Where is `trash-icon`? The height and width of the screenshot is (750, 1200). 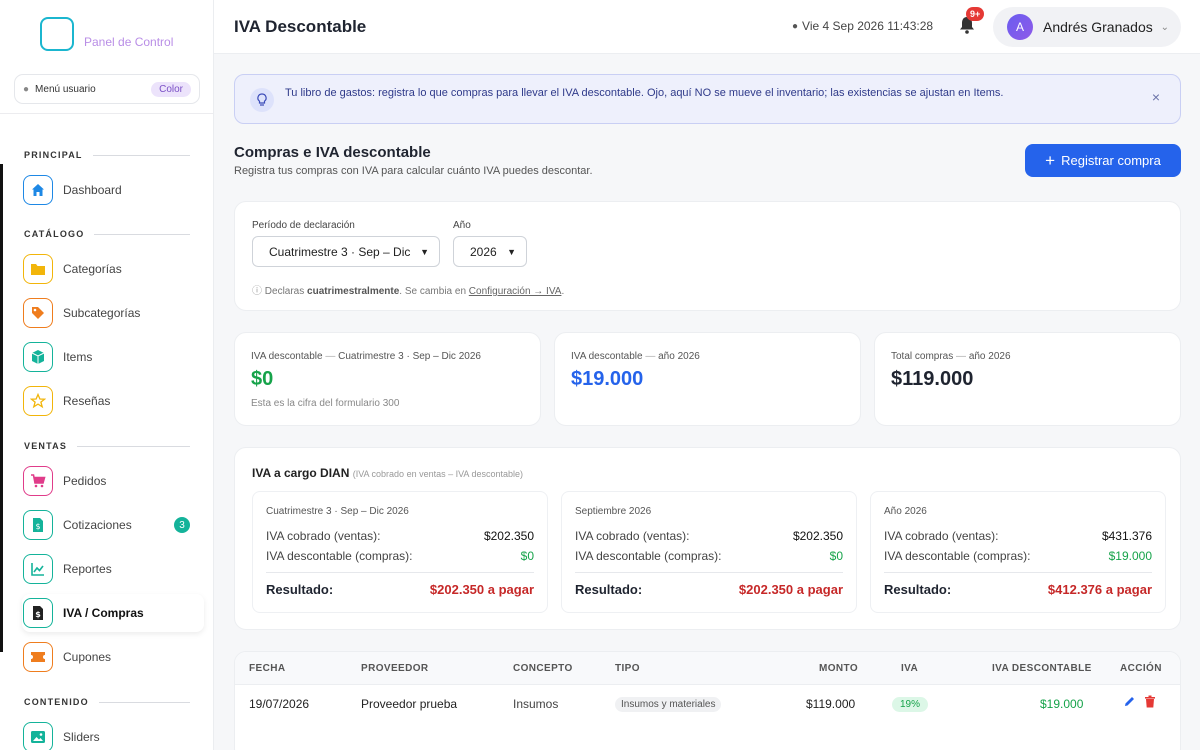 trash-icon is located at coordinates (1150, 703).